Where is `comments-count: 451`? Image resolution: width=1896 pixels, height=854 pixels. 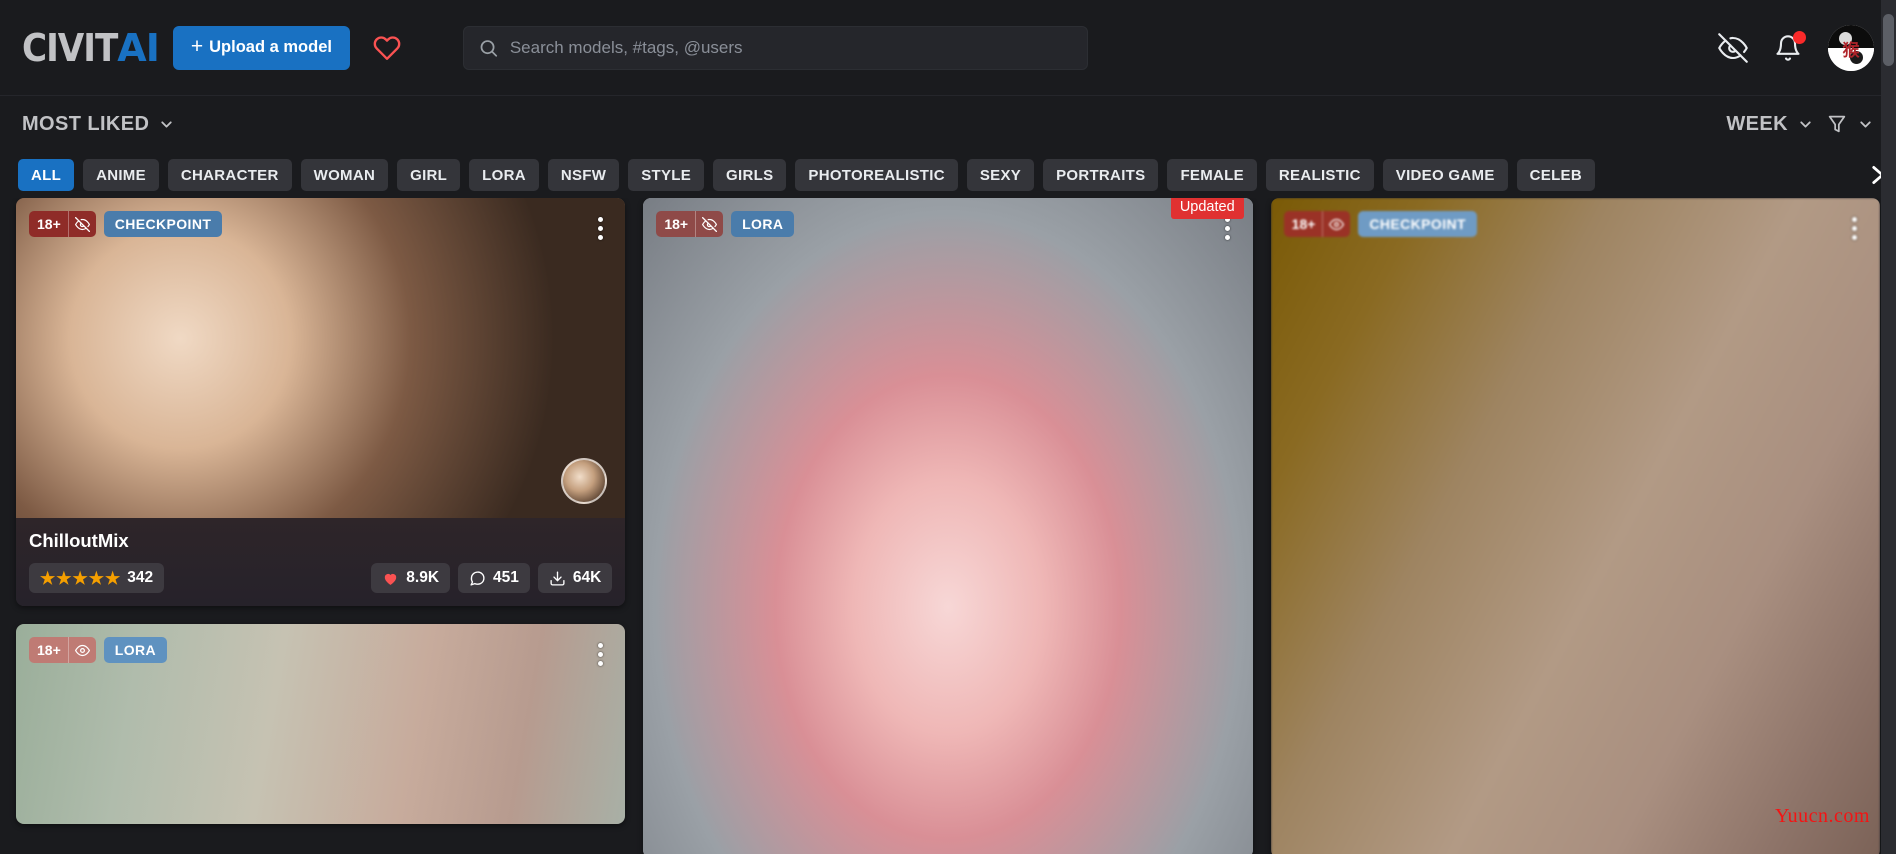
comments-count: 451 is located at coordinates (506, 577).